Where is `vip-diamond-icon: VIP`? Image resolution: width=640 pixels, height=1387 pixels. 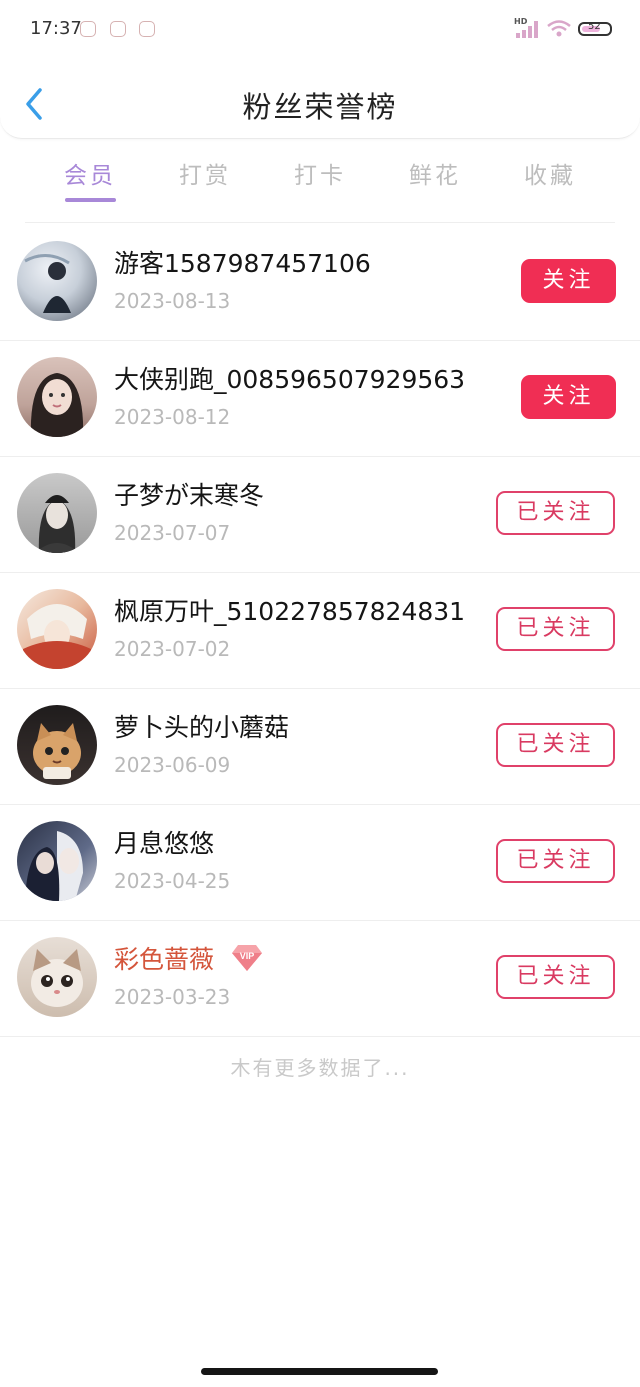
vip-diamond-icon: VIP is located at coordinates (247, 961).